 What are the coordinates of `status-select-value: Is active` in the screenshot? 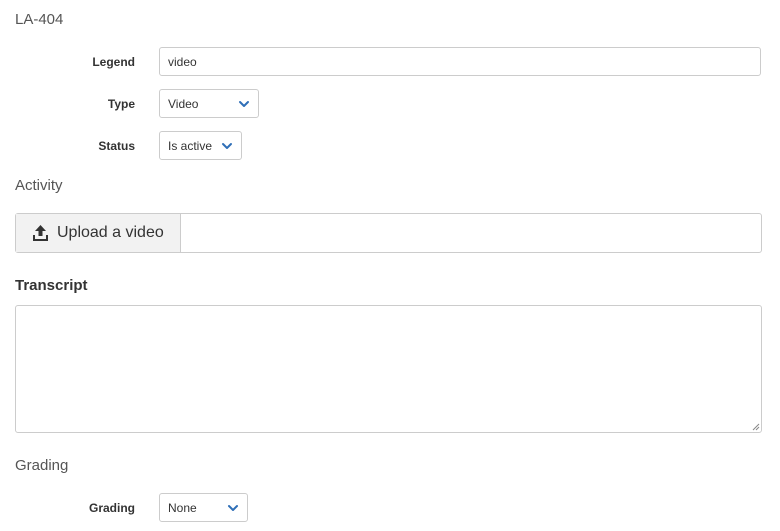 It's located at (190, 145).